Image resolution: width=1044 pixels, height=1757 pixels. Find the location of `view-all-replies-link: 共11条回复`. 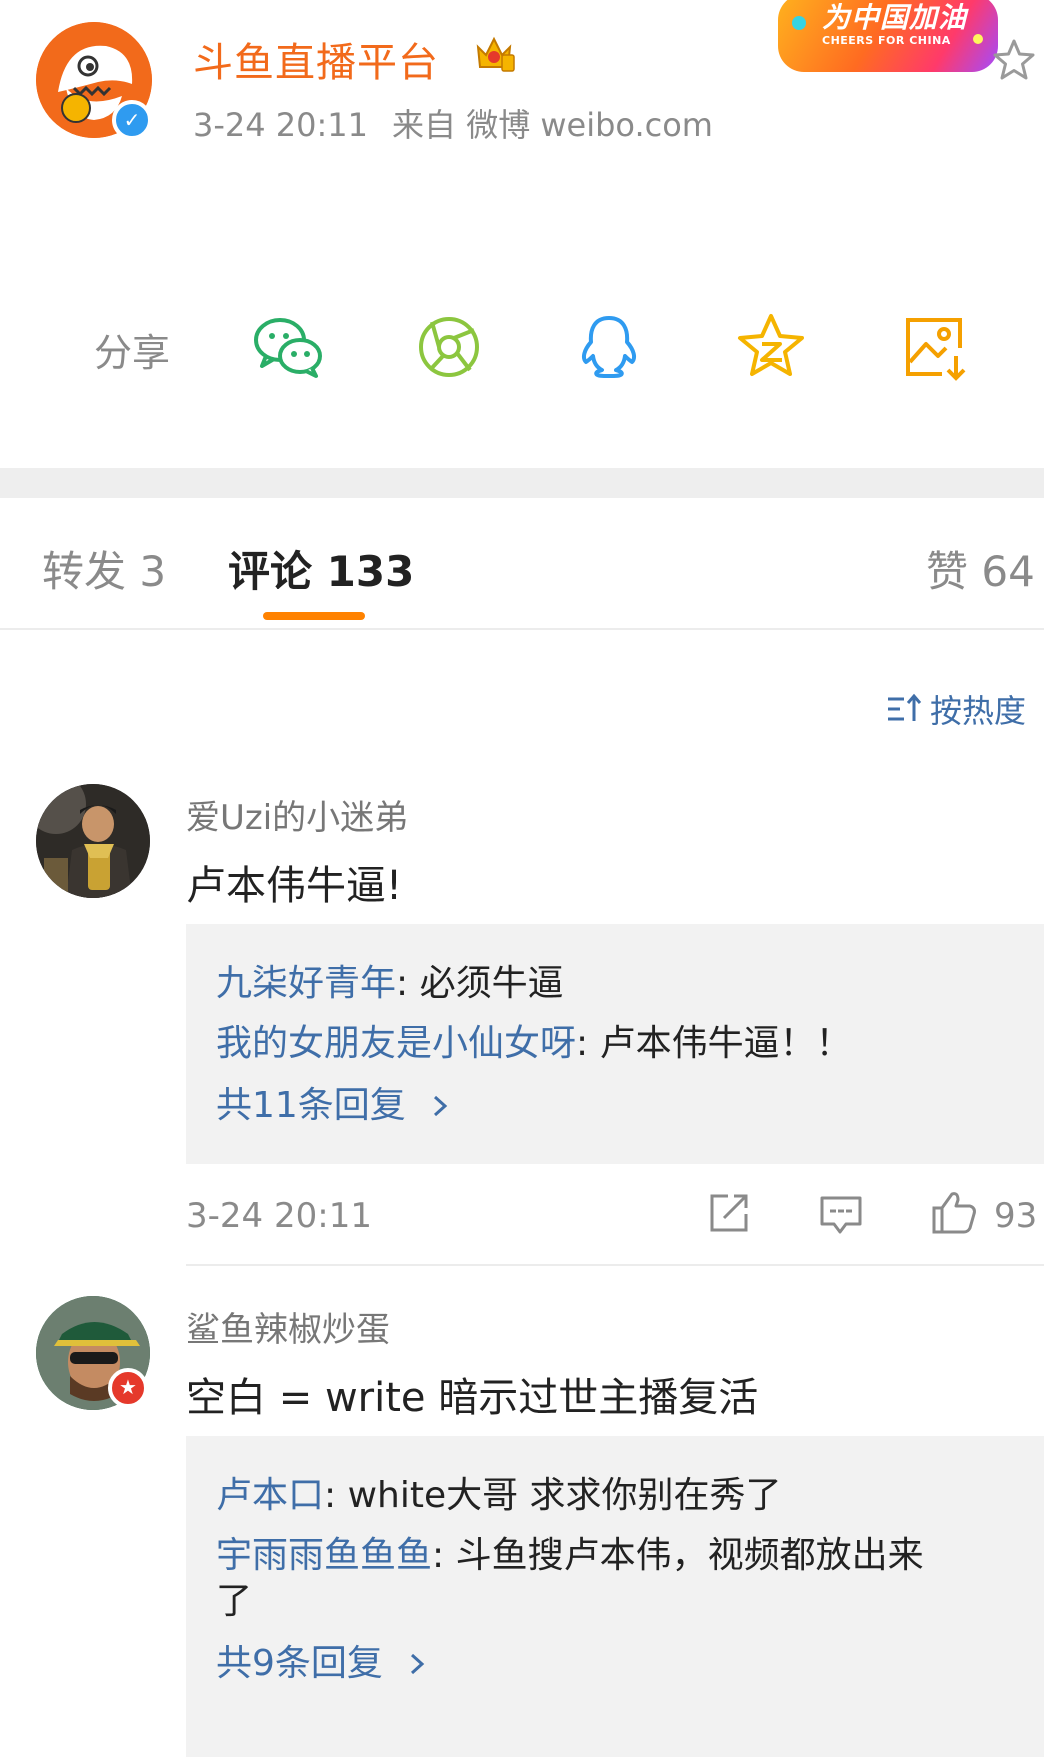

view-all-replies-link: 共11条回复 is located at coordinates (333, 1102).